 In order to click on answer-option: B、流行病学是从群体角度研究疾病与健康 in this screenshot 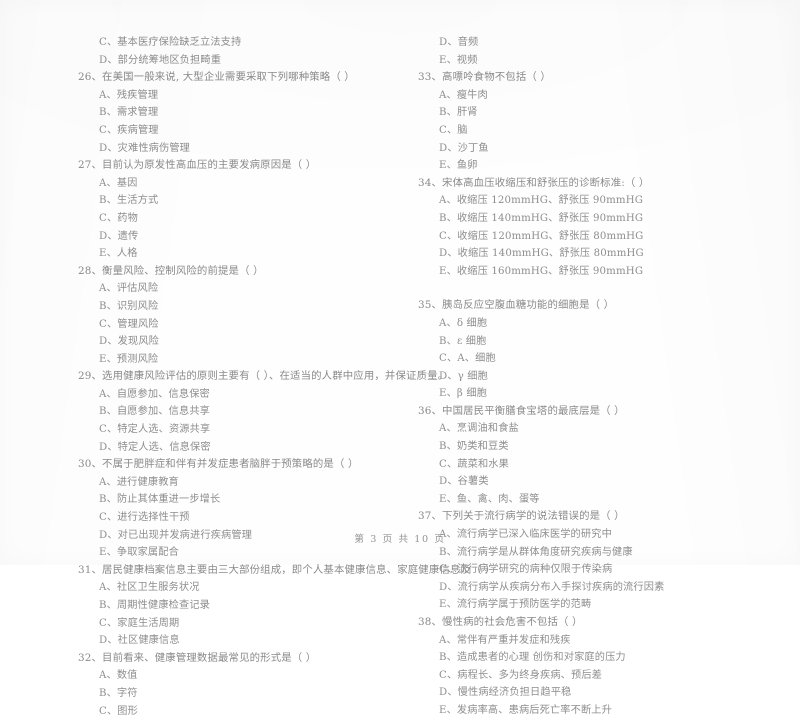, I will do `click(536, 552)`.